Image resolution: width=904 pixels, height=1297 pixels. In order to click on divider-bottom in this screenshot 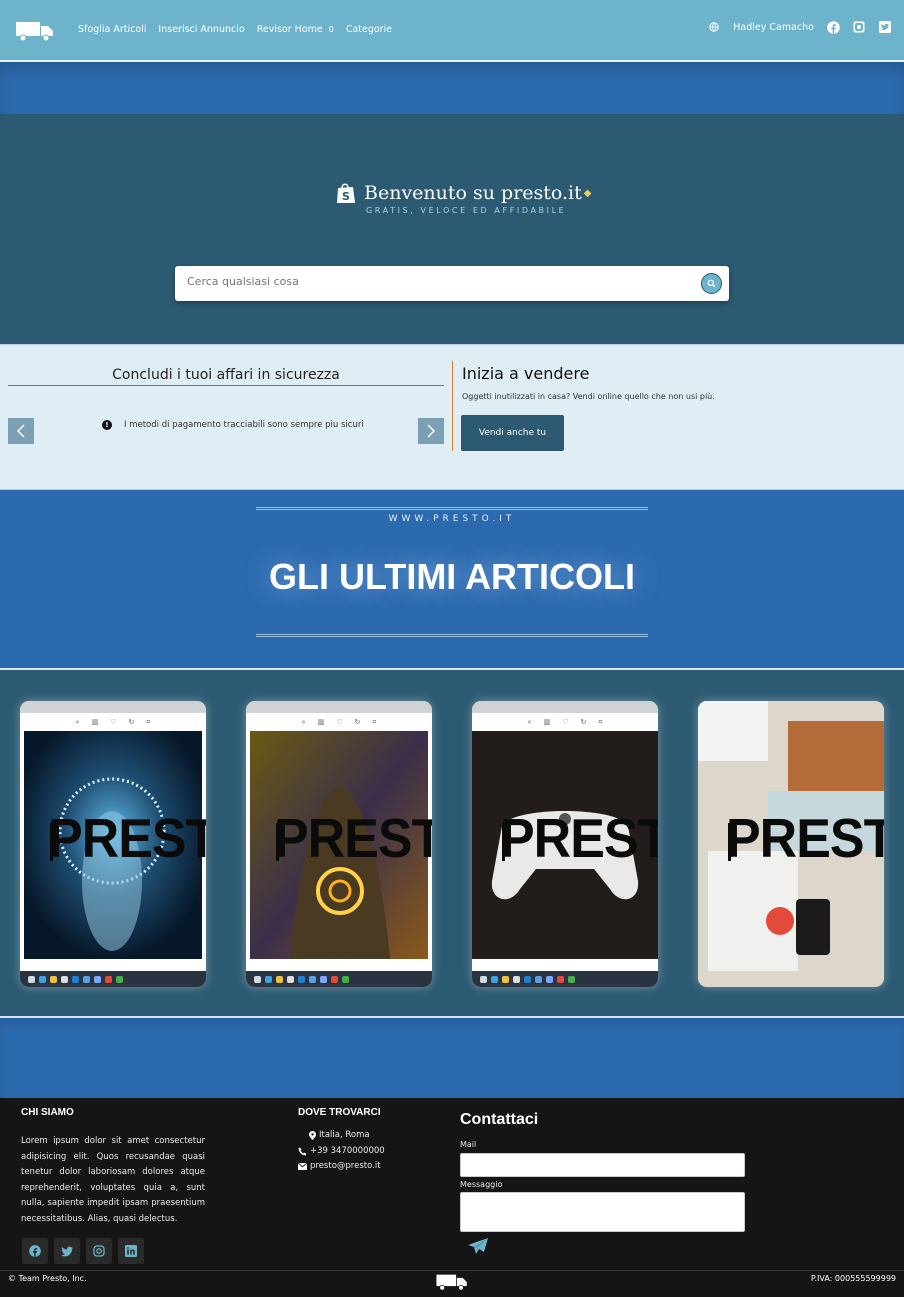, I will do `click(452, 635)`.